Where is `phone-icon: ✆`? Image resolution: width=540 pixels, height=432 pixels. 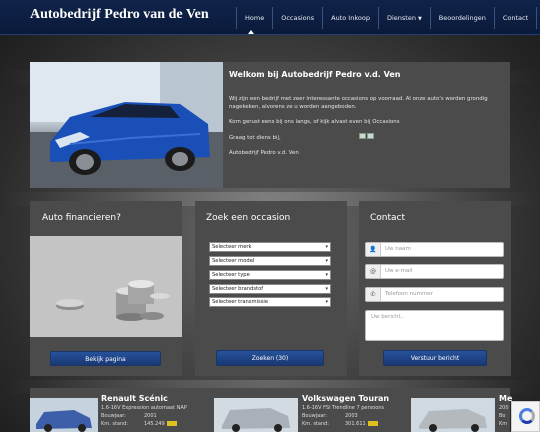
phone-icon: ✆ is located at coordinates (373, 294).